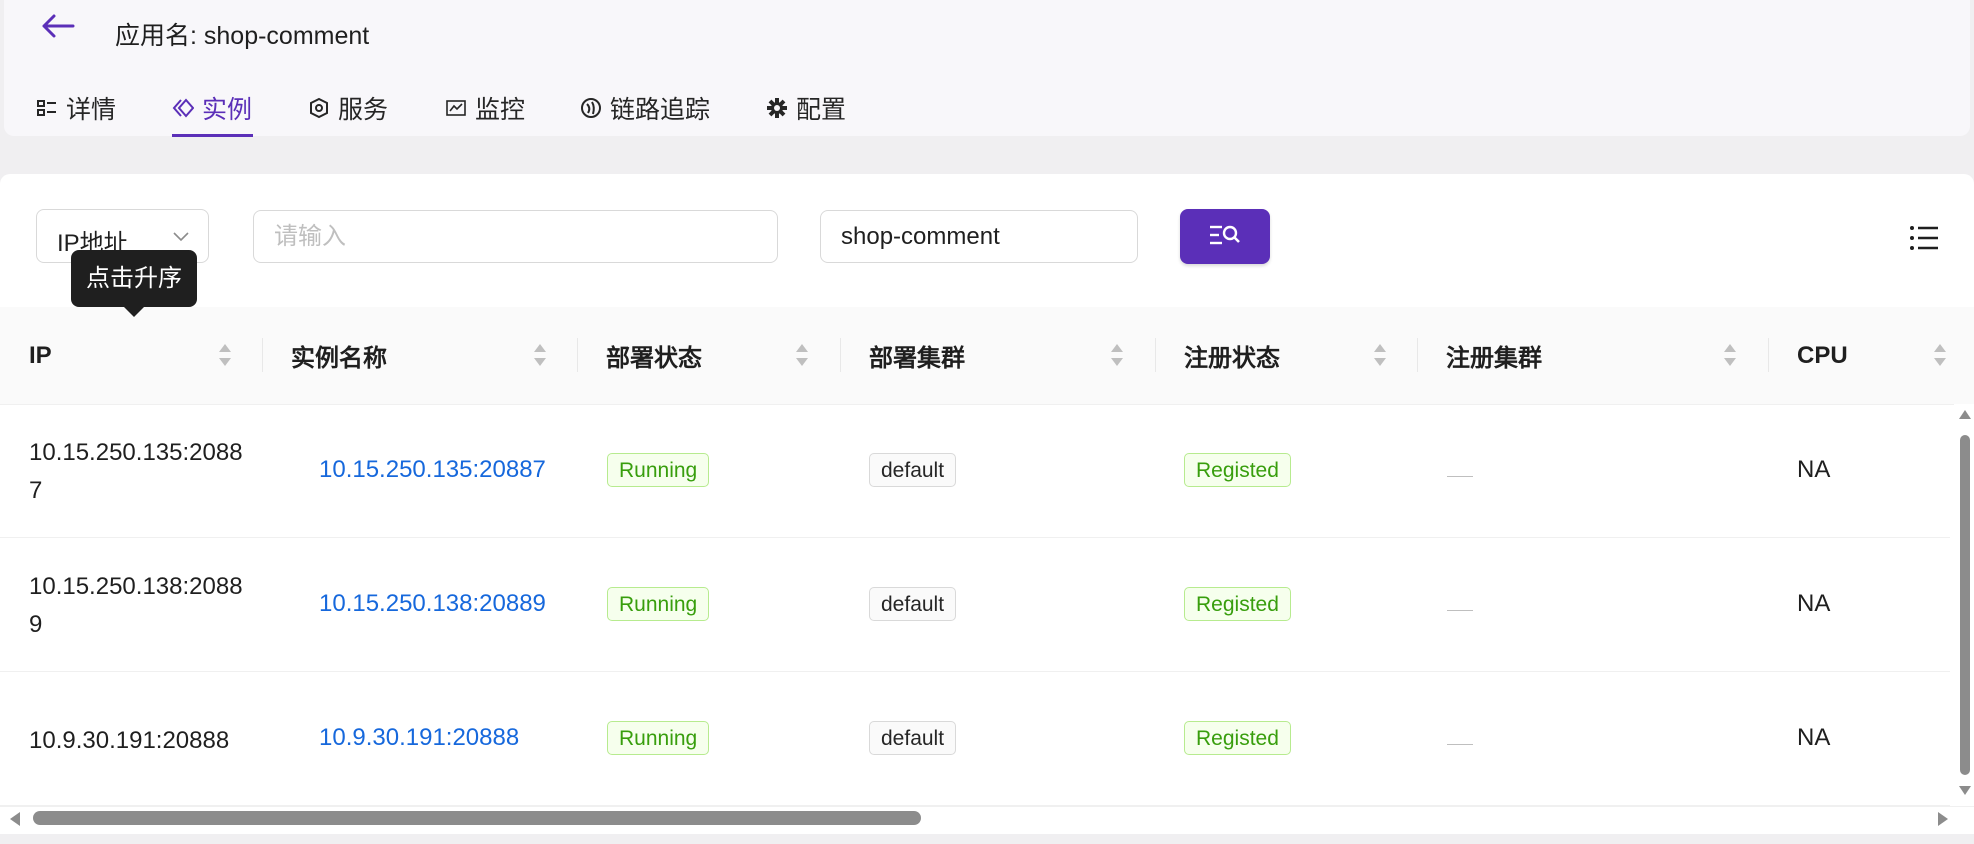 This screenshot has width=1974, height=844. I want to click on tab-instance: 实例, so click(212, 108).